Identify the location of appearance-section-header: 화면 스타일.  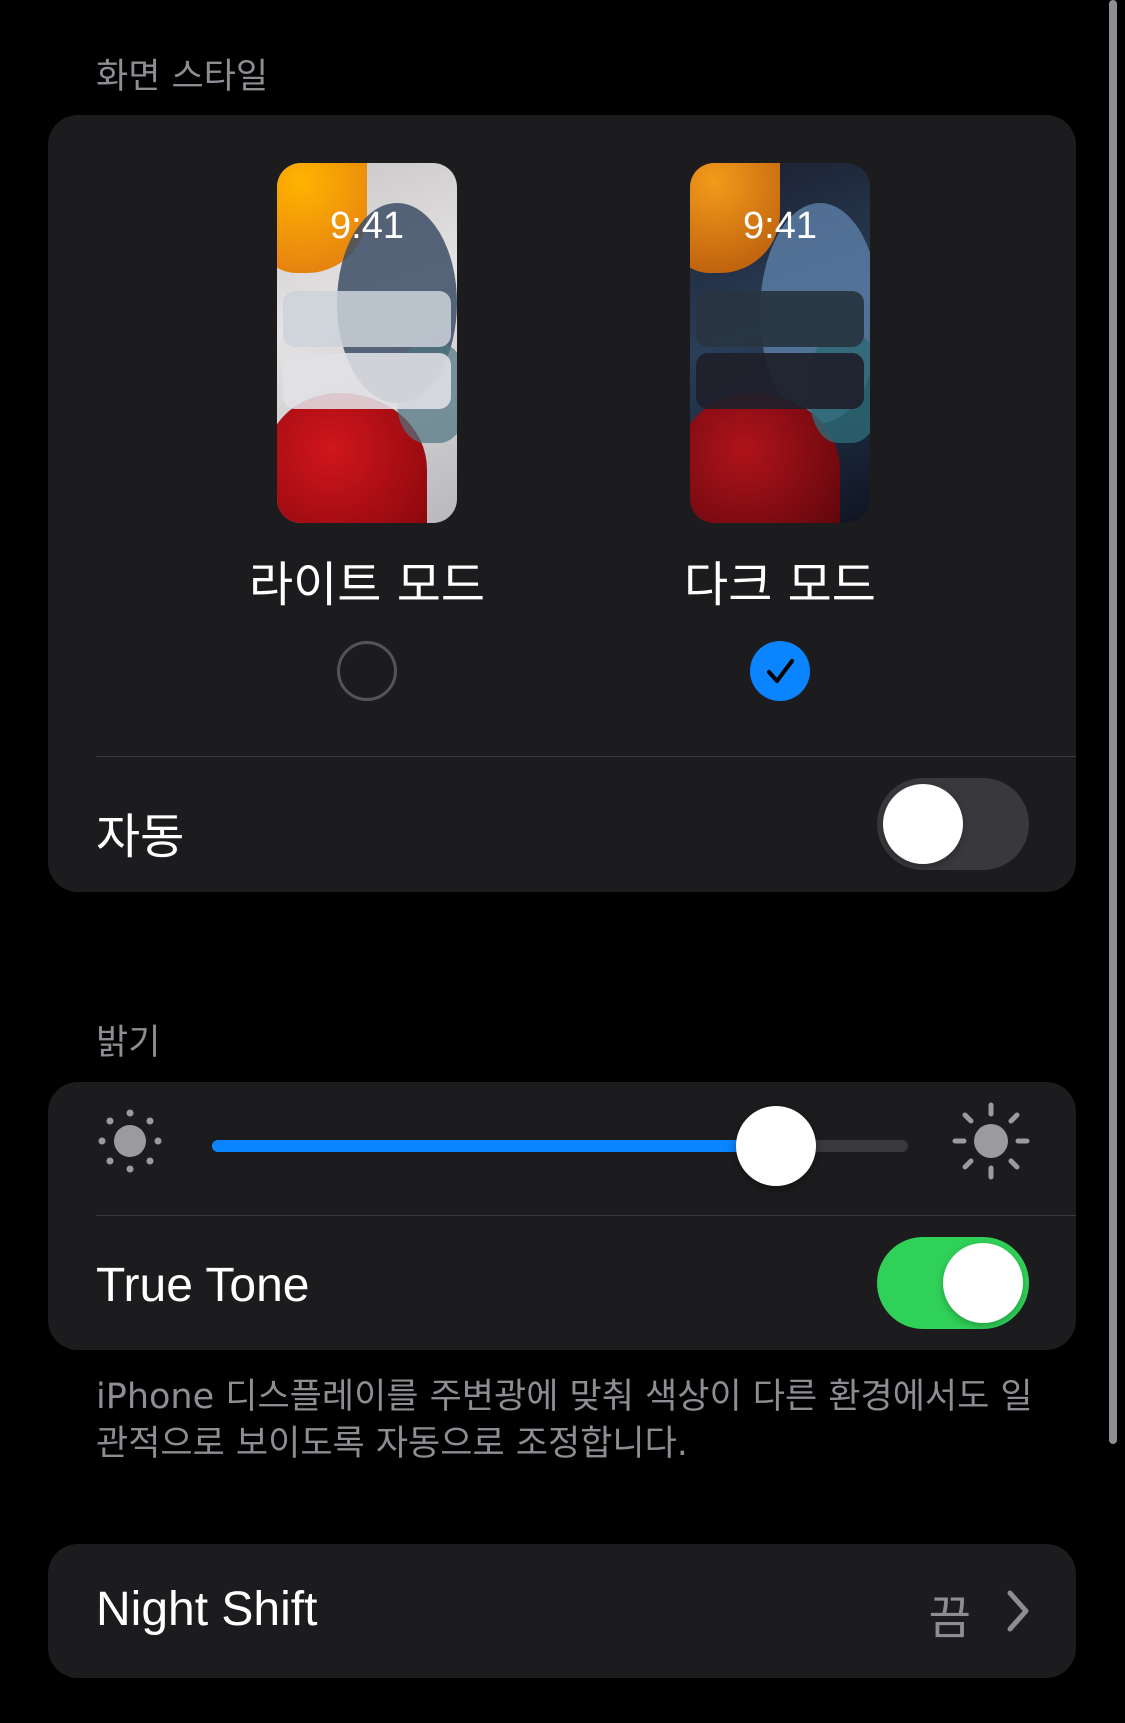
(182, 77).